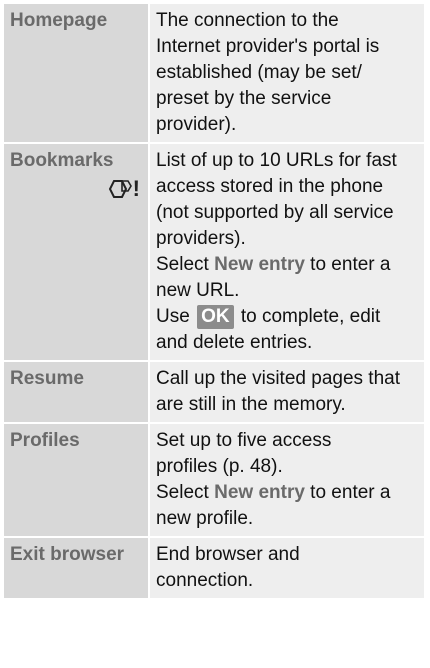 This screenshot has height=668, width=430. What do you see at coordinates (270, 186) in the screenshot?
I see `description-line: access stored in the phone` at bounding box center [270, 186].